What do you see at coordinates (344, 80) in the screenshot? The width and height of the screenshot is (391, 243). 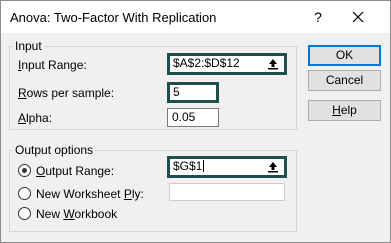 I see `cancel-button: Cancel` at bounding box center [344, 80].